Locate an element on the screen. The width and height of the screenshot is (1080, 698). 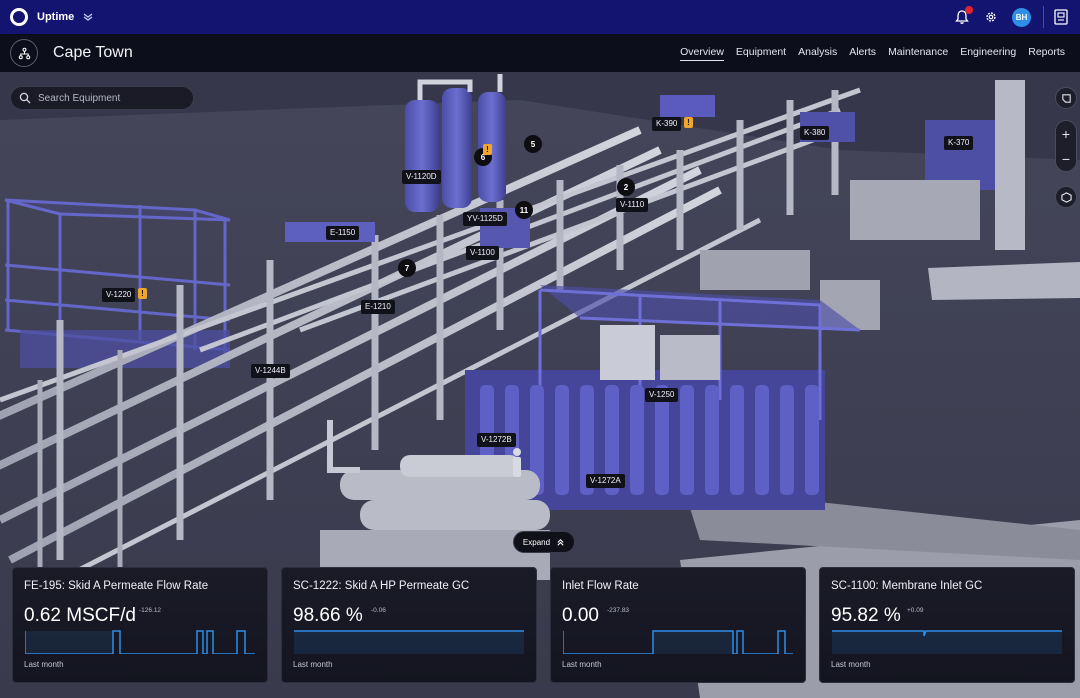
equipment-tag-v1120d: V-1120D is located at coordinates (421, 177).